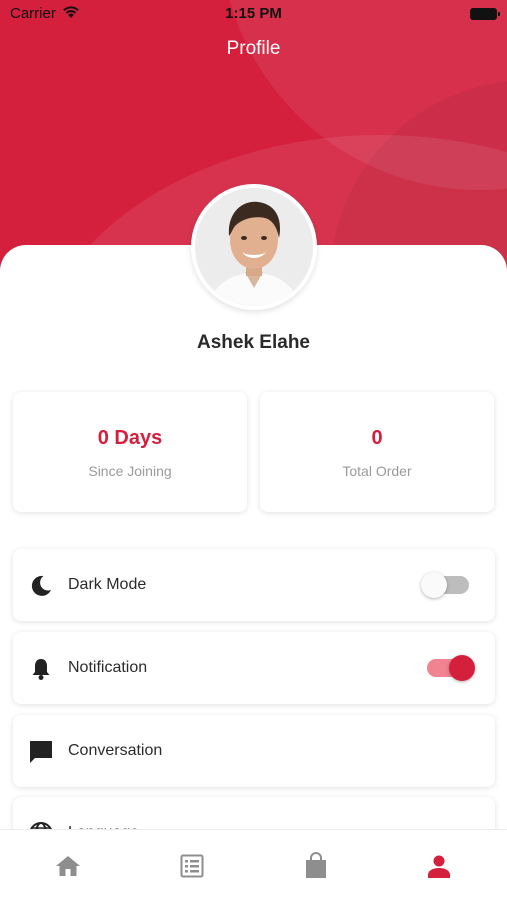 The height and width of the screenshot is (900, 507). Describe the element at coordinates (377, 471) in the screenshot. I see `total-order-label: Total Order` at that location.